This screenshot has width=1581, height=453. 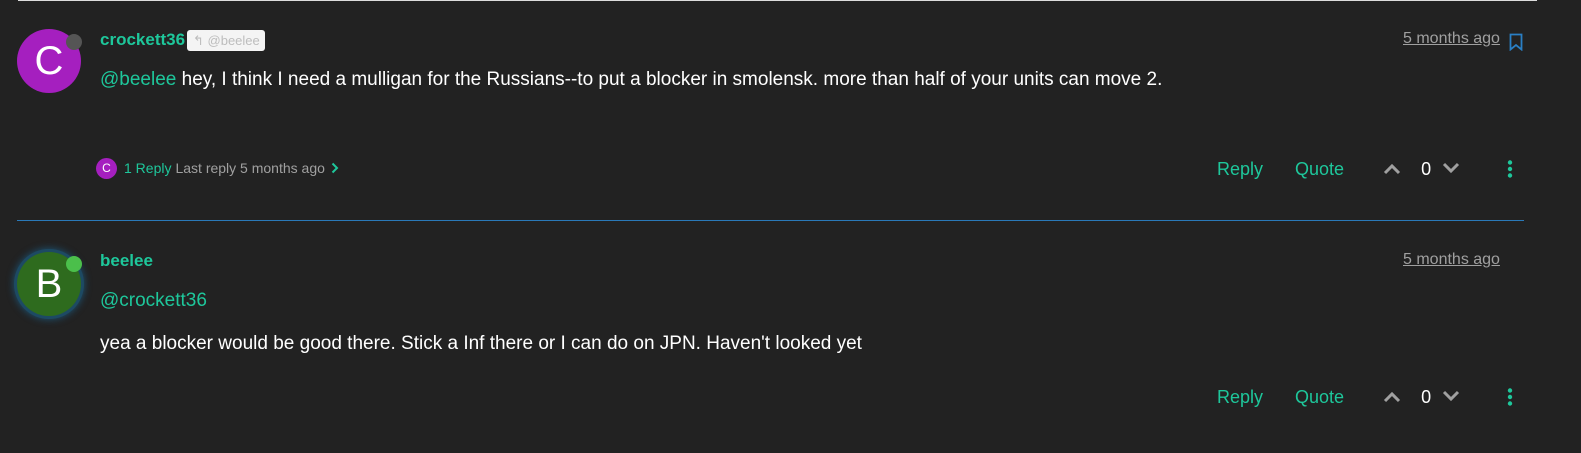 What do you see at coordinates (335, 168) in the screenshot?
I see `chevron-right-icon` at bounding box center [335, 168].